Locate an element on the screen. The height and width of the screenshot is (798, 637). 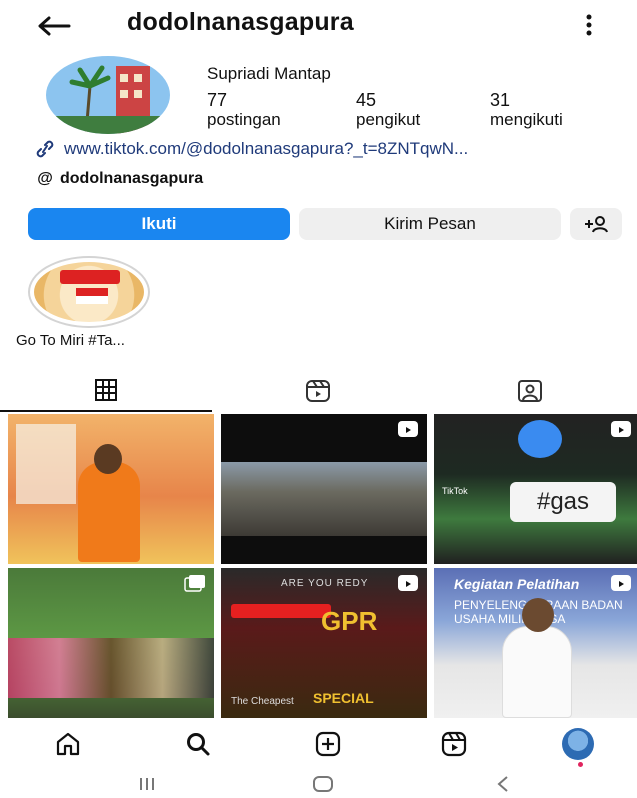
tagged-icon is located at coordinates (530, 391).